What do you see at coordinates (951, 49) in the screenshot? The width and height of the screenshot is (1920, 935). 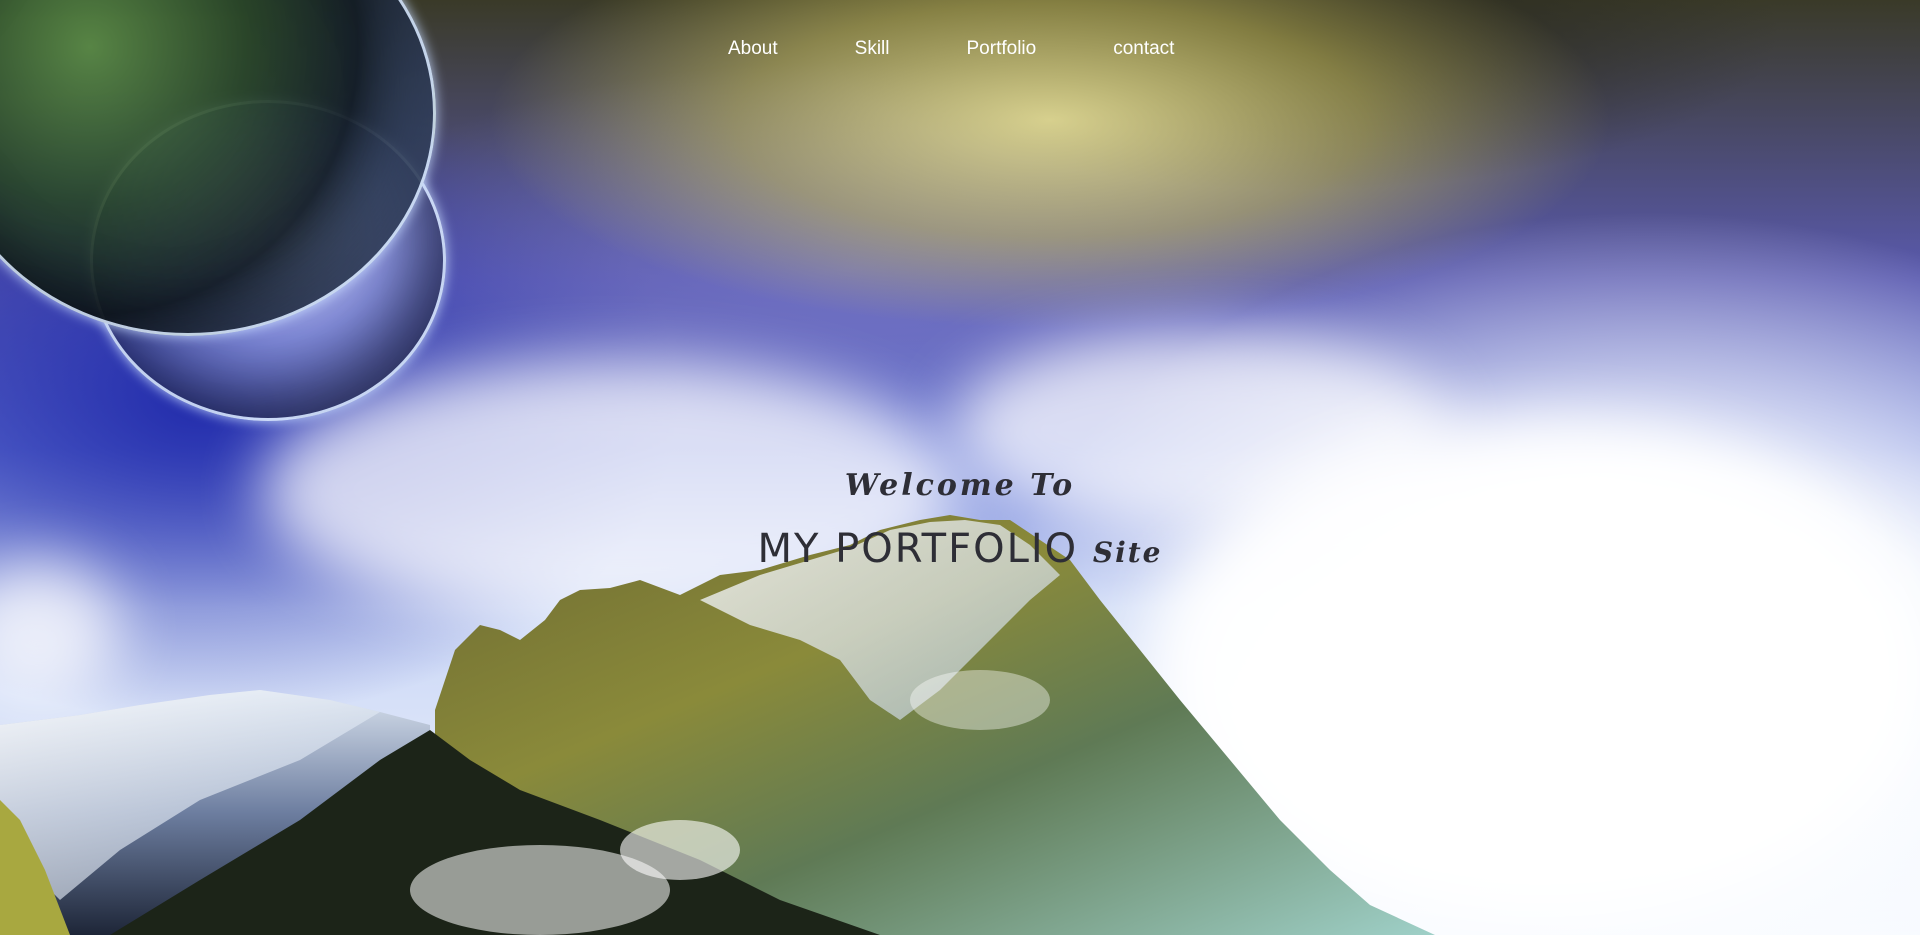 I see `nav-links: About Skill Portfolio contact` at bounding box center [951, 49].